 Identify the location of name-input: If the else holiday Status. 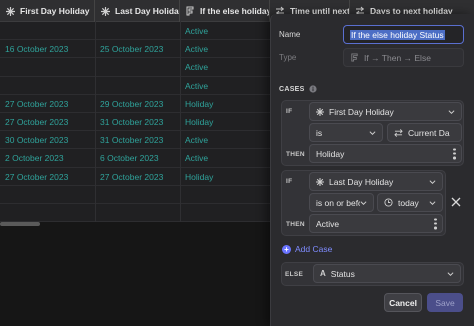
(403, 34).